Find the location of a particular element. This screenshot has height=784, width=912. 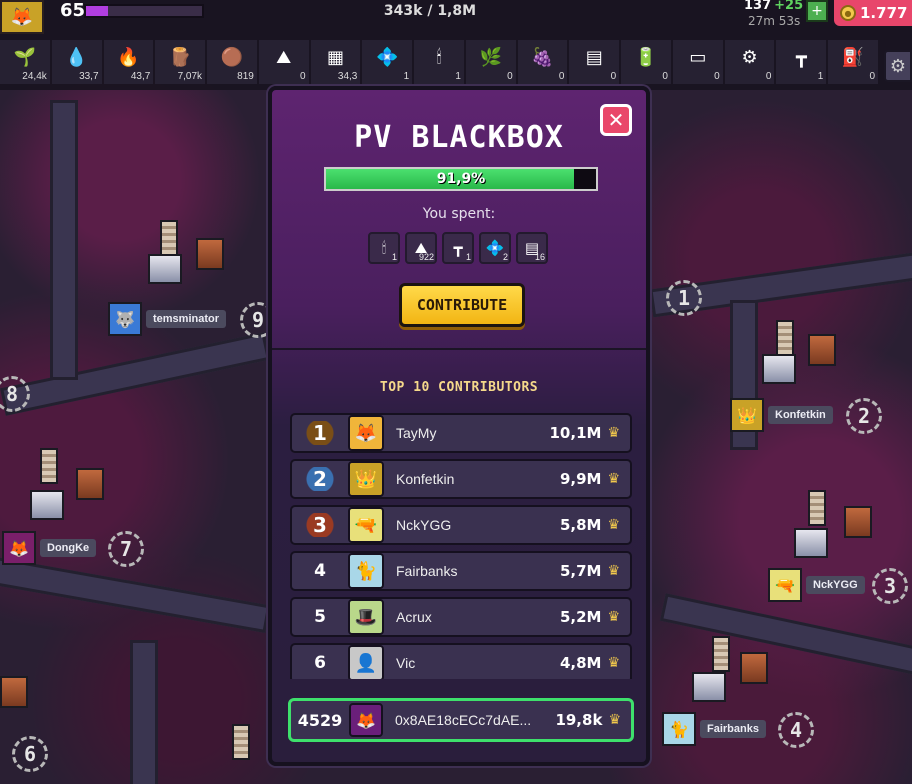

contributor-rank: 6 is located at coordinates (320, 663).